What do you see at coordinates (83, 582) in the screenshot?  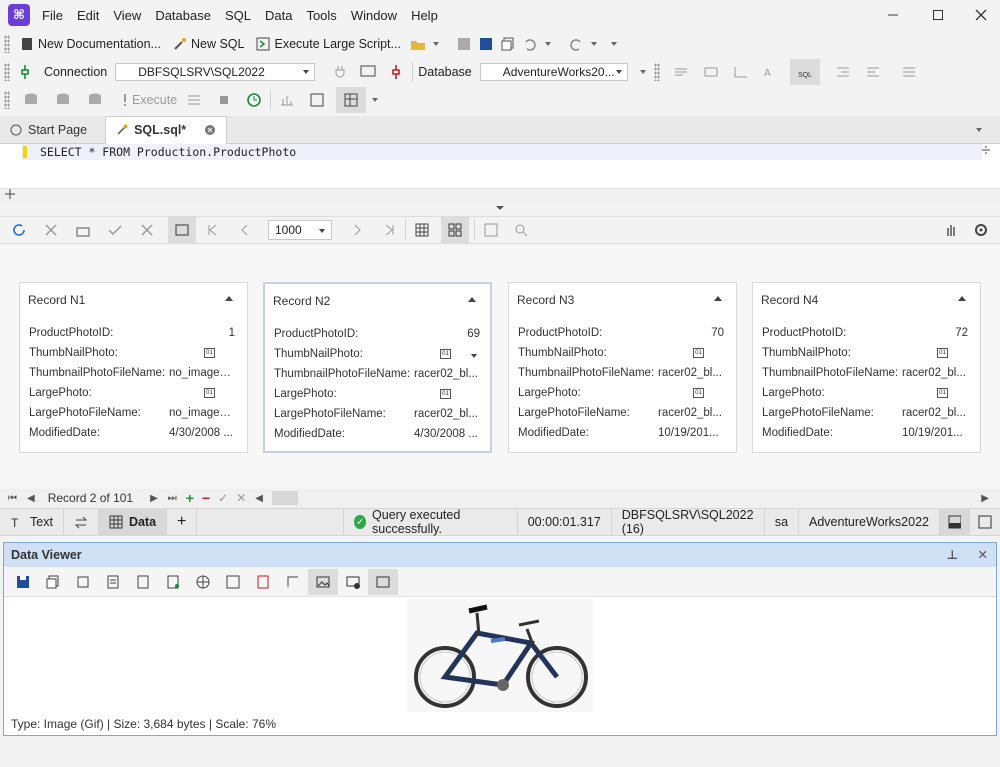 I see `hex-view-icon` at bounding box center [83, 582].